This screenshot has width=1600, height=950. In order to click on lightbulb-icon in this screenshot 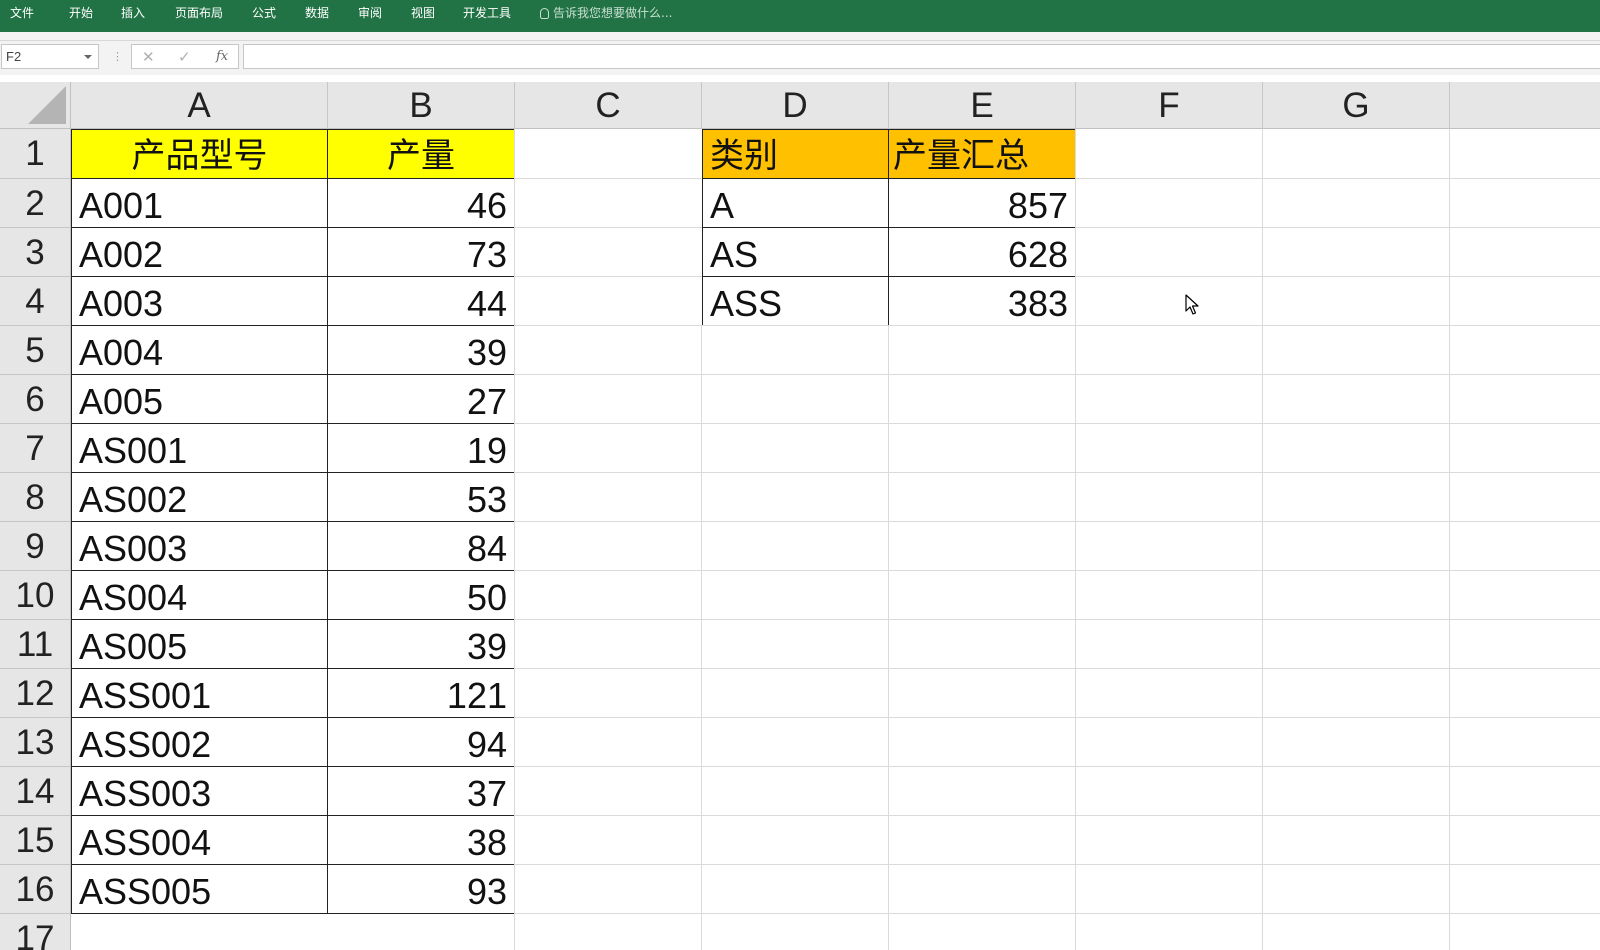, I will do `click(544, 13)`.